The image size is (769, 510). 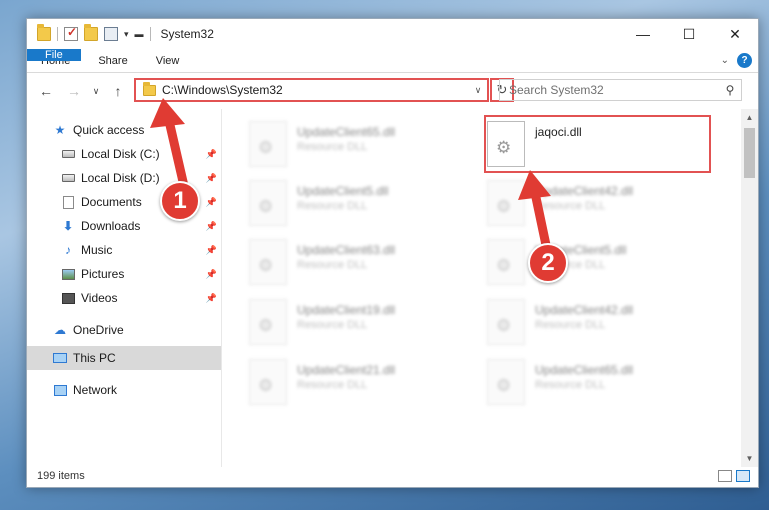 I want to click on step-2-badge: 2, so click(x=548, y=263).